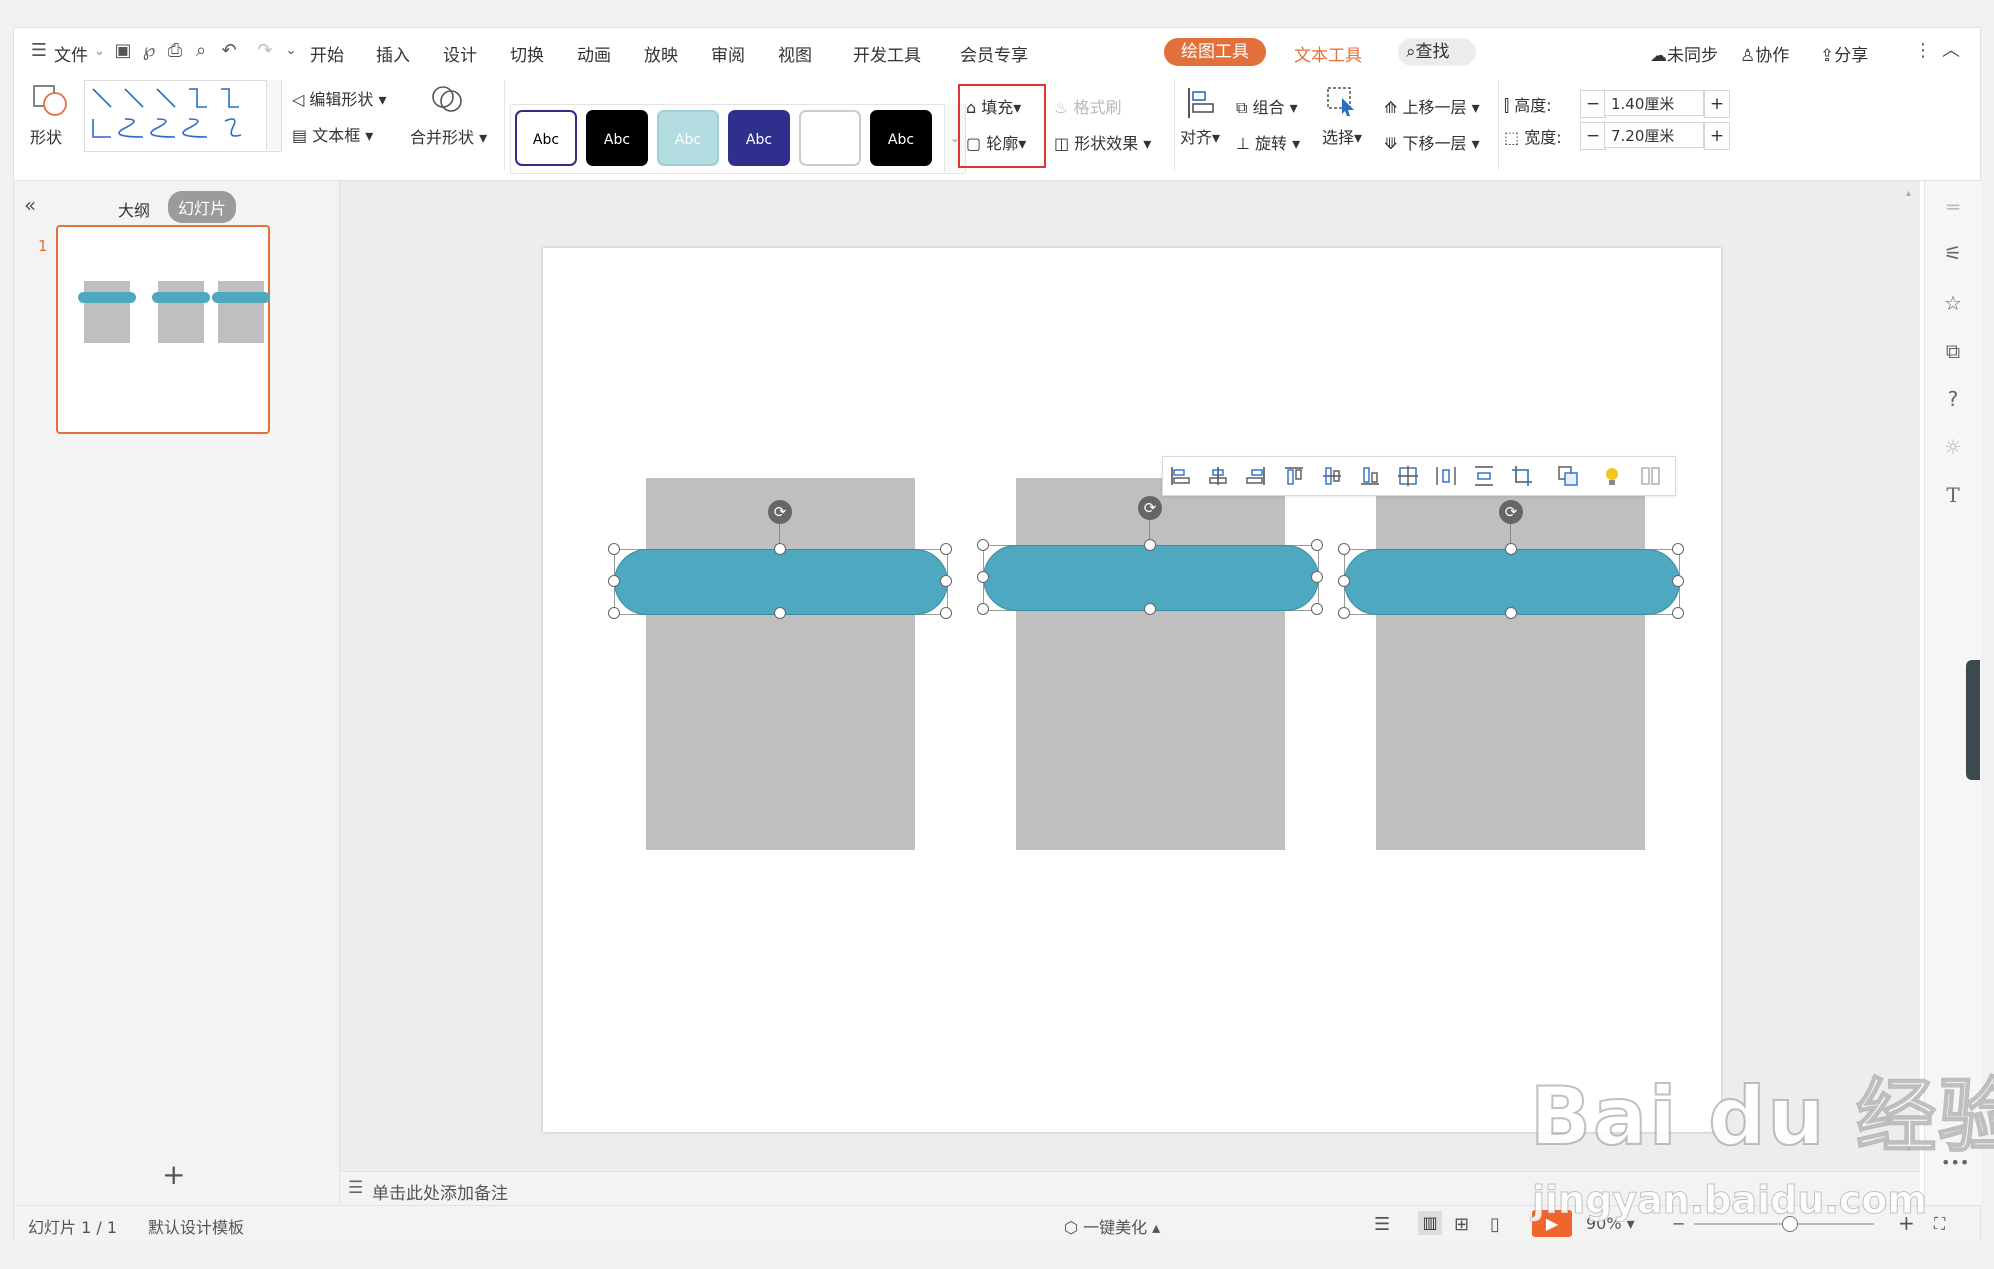 The width and height of the screenshot is (1994, 1269). I want to click on distribute-vertical-icon, so click(1484, 476).